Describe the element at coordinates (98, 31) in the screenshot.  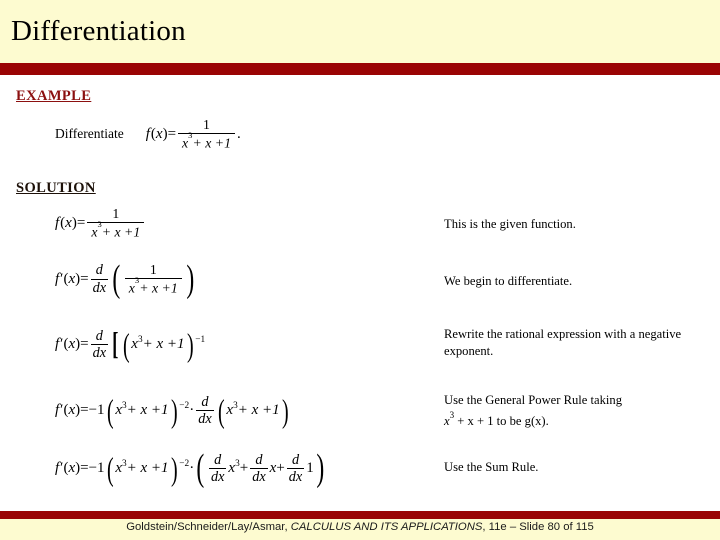
I see `page-title: Differentiation` at that location.